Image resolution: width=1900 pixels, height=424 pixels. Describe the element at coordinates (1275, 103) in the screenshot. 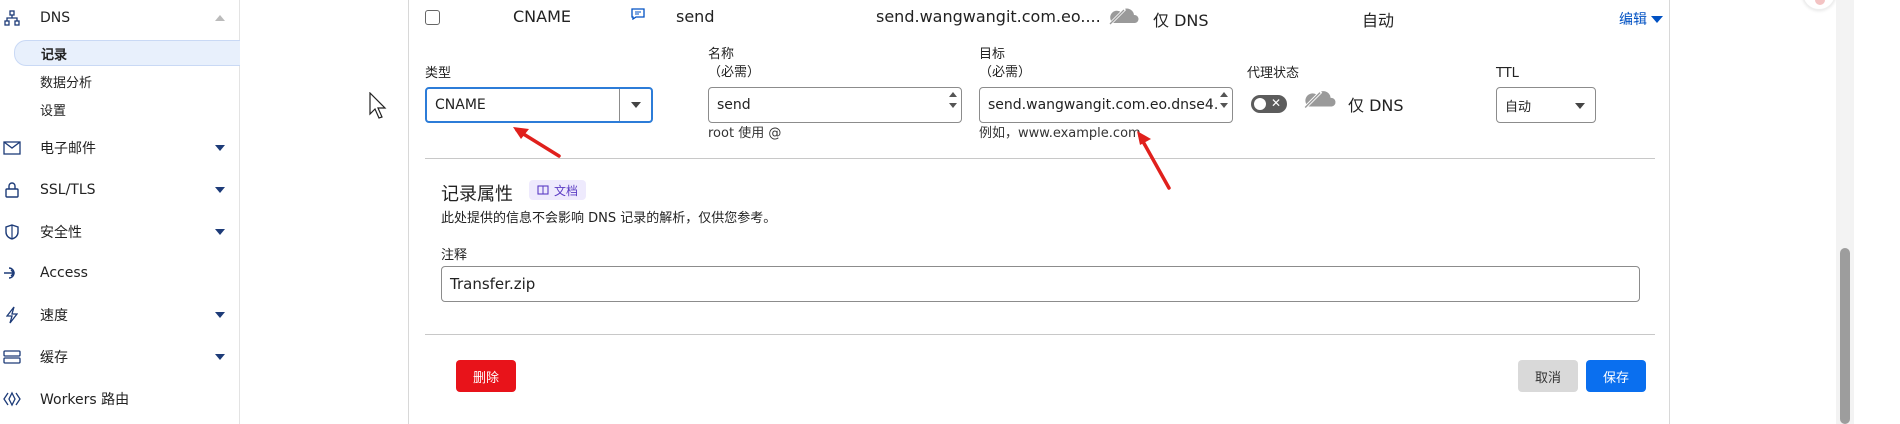

I see `close-icon: ✕` at that location.